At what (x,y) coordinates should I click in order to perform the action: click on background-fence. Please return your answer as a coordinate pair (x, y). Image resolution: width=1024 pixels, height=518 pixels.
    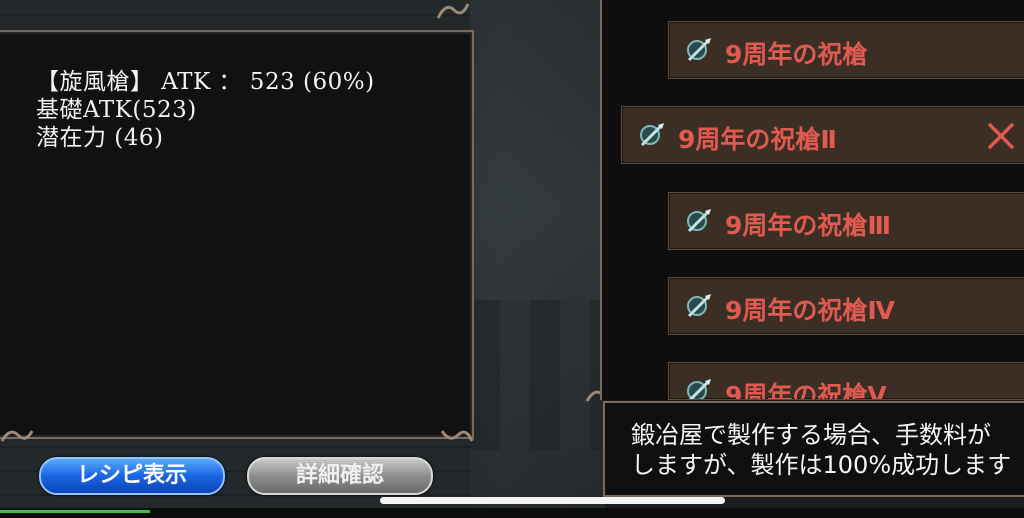
    Looking at the image, I should click on (537, 375).